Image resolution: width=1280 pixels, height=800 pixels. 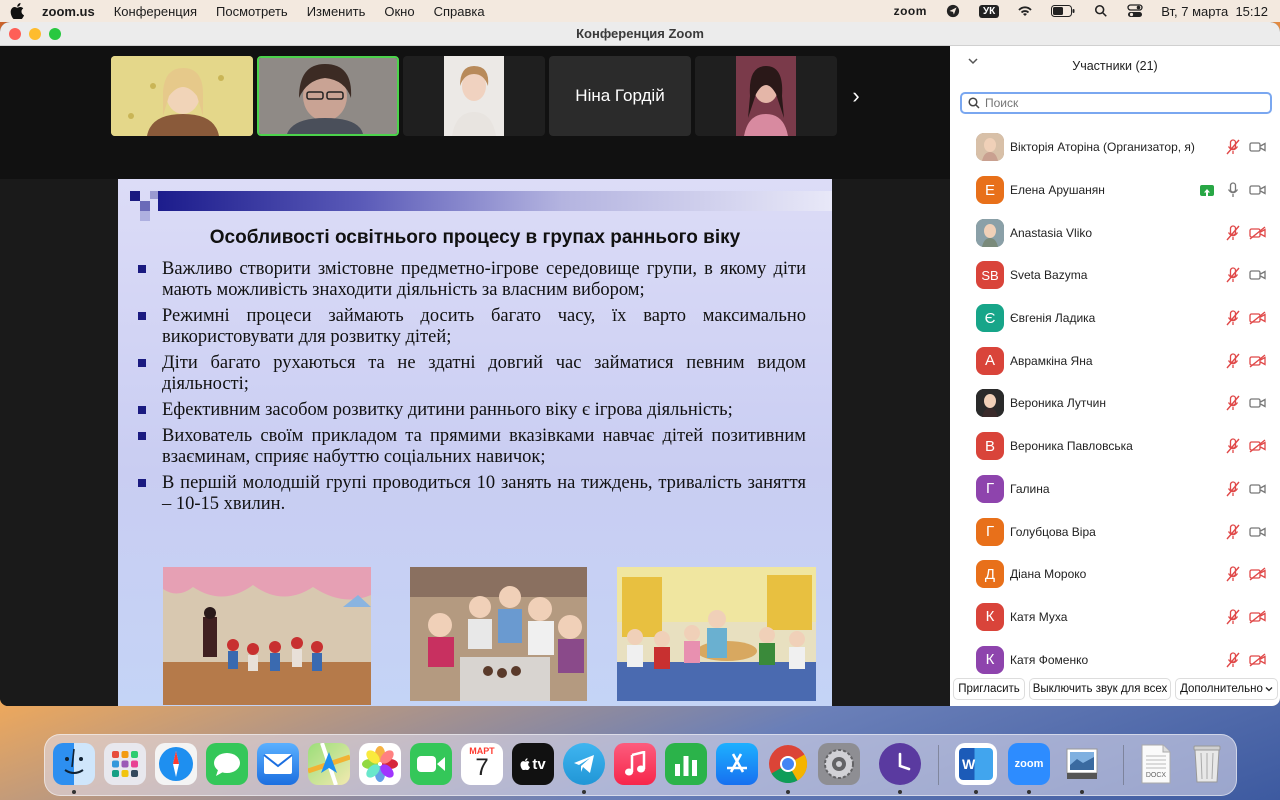 I want to click on participant-row: Є Євгенія Ладика, so click(x=1115, y=318).